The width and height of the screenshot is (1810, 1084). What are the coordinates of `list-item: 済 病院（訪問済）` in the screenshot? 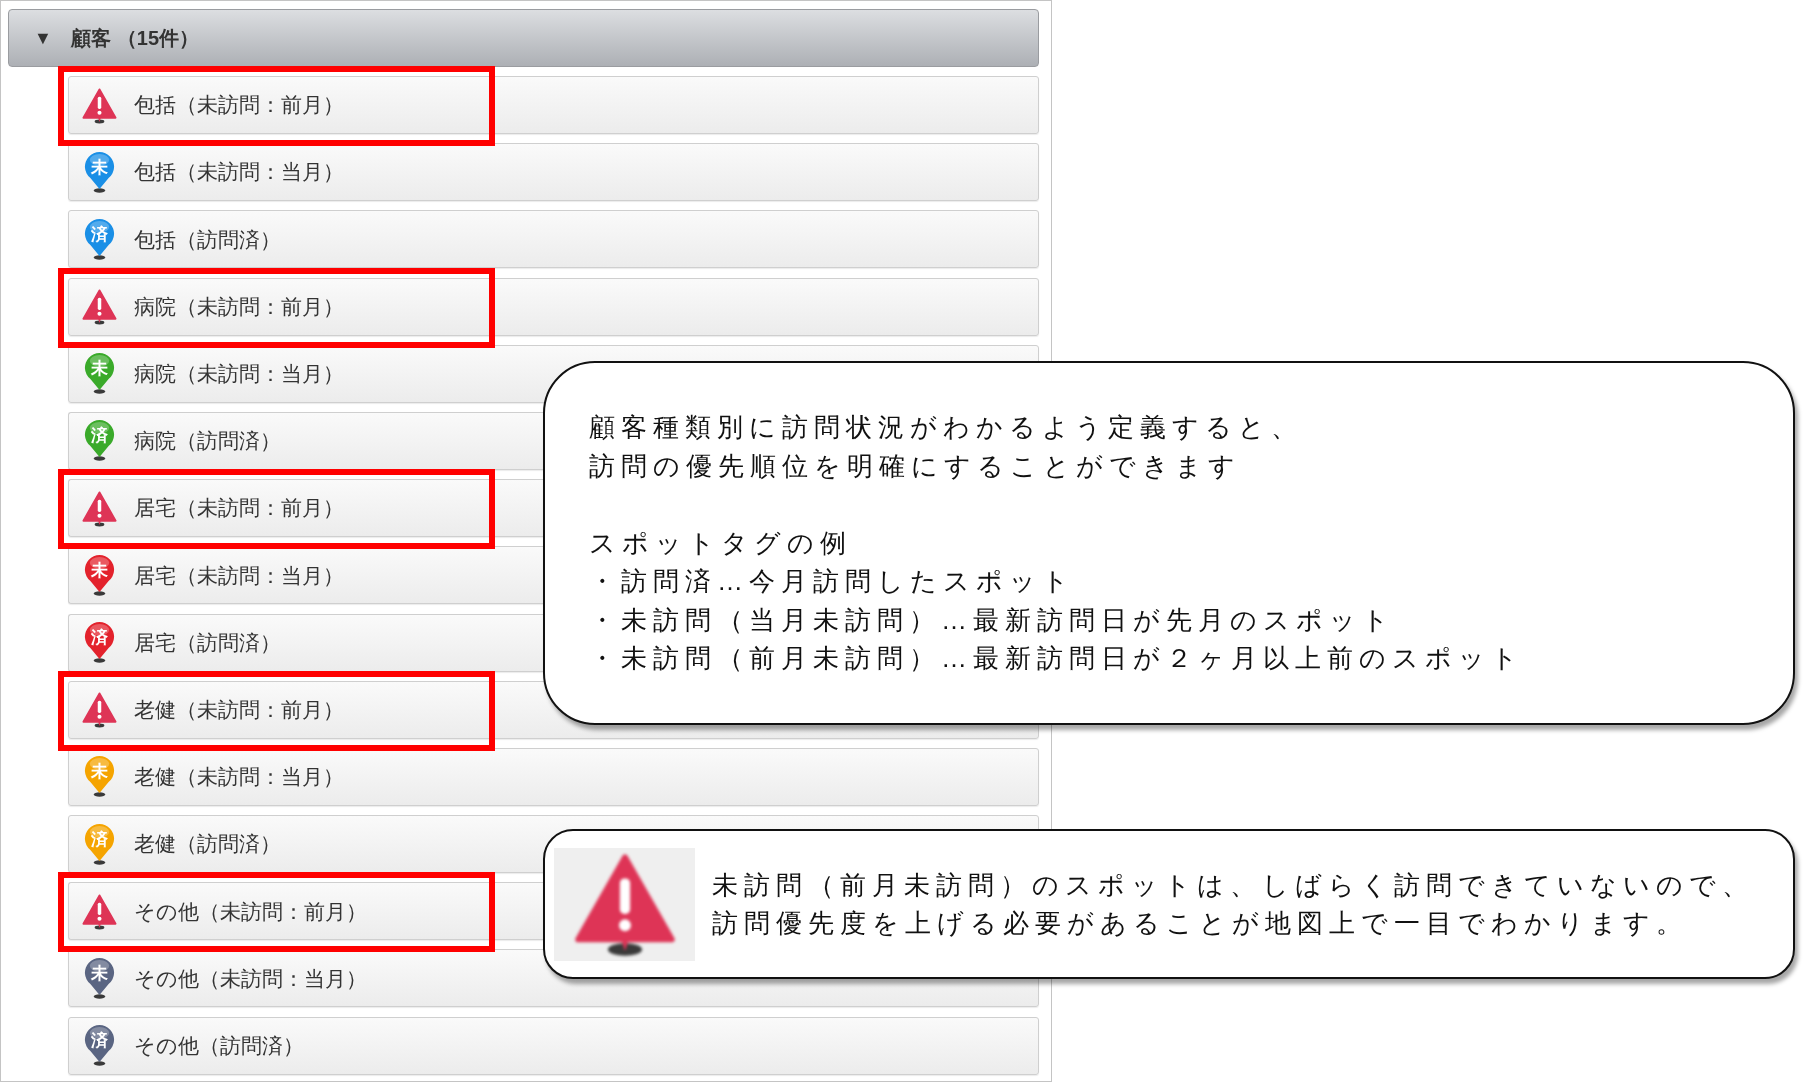 It's located at (305, 440).